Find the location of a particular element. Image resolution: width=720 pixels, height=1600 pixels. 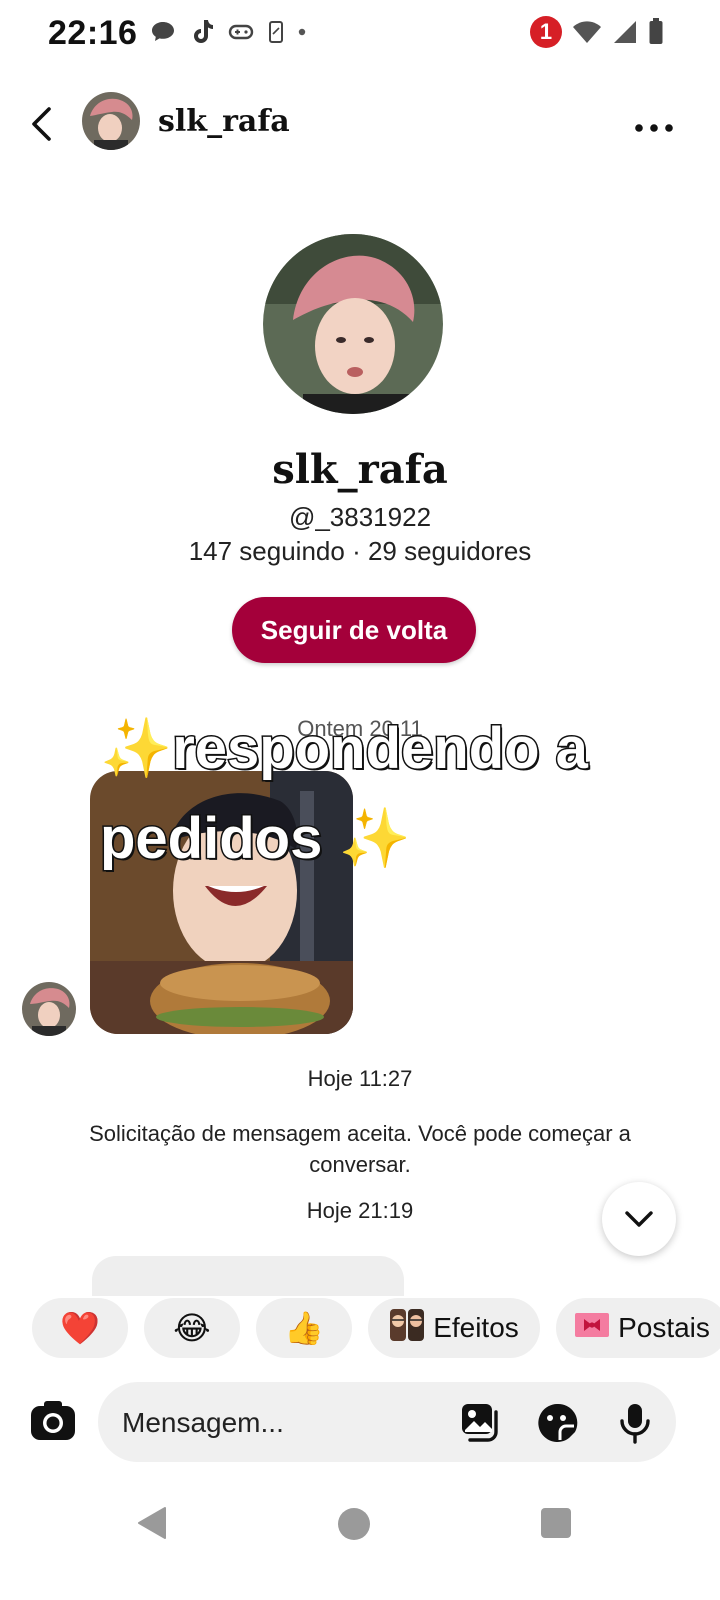

sparkles-icon: ✨ is located at coordinates (136, 748).